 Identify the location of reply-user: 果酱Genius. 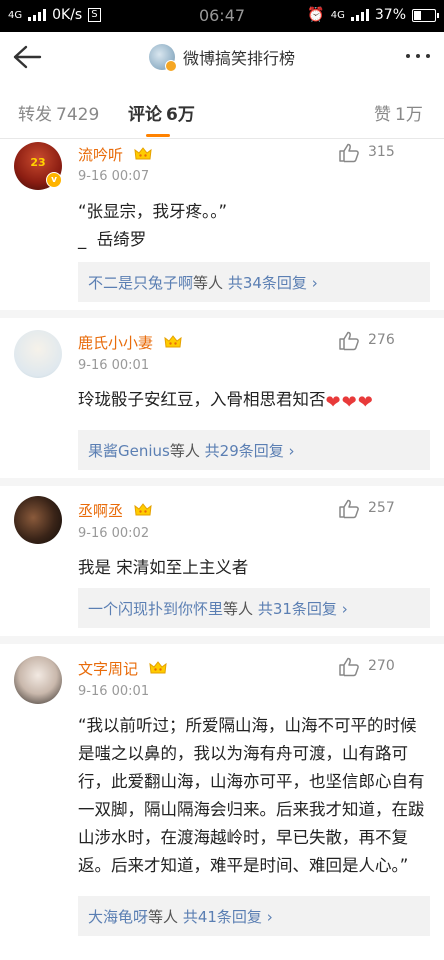
(129, 451).